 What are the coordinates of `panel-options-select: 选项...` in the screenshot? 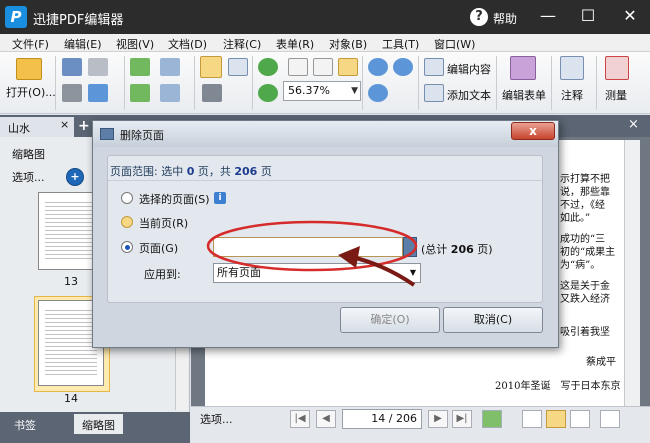 It's located at (28, 177).